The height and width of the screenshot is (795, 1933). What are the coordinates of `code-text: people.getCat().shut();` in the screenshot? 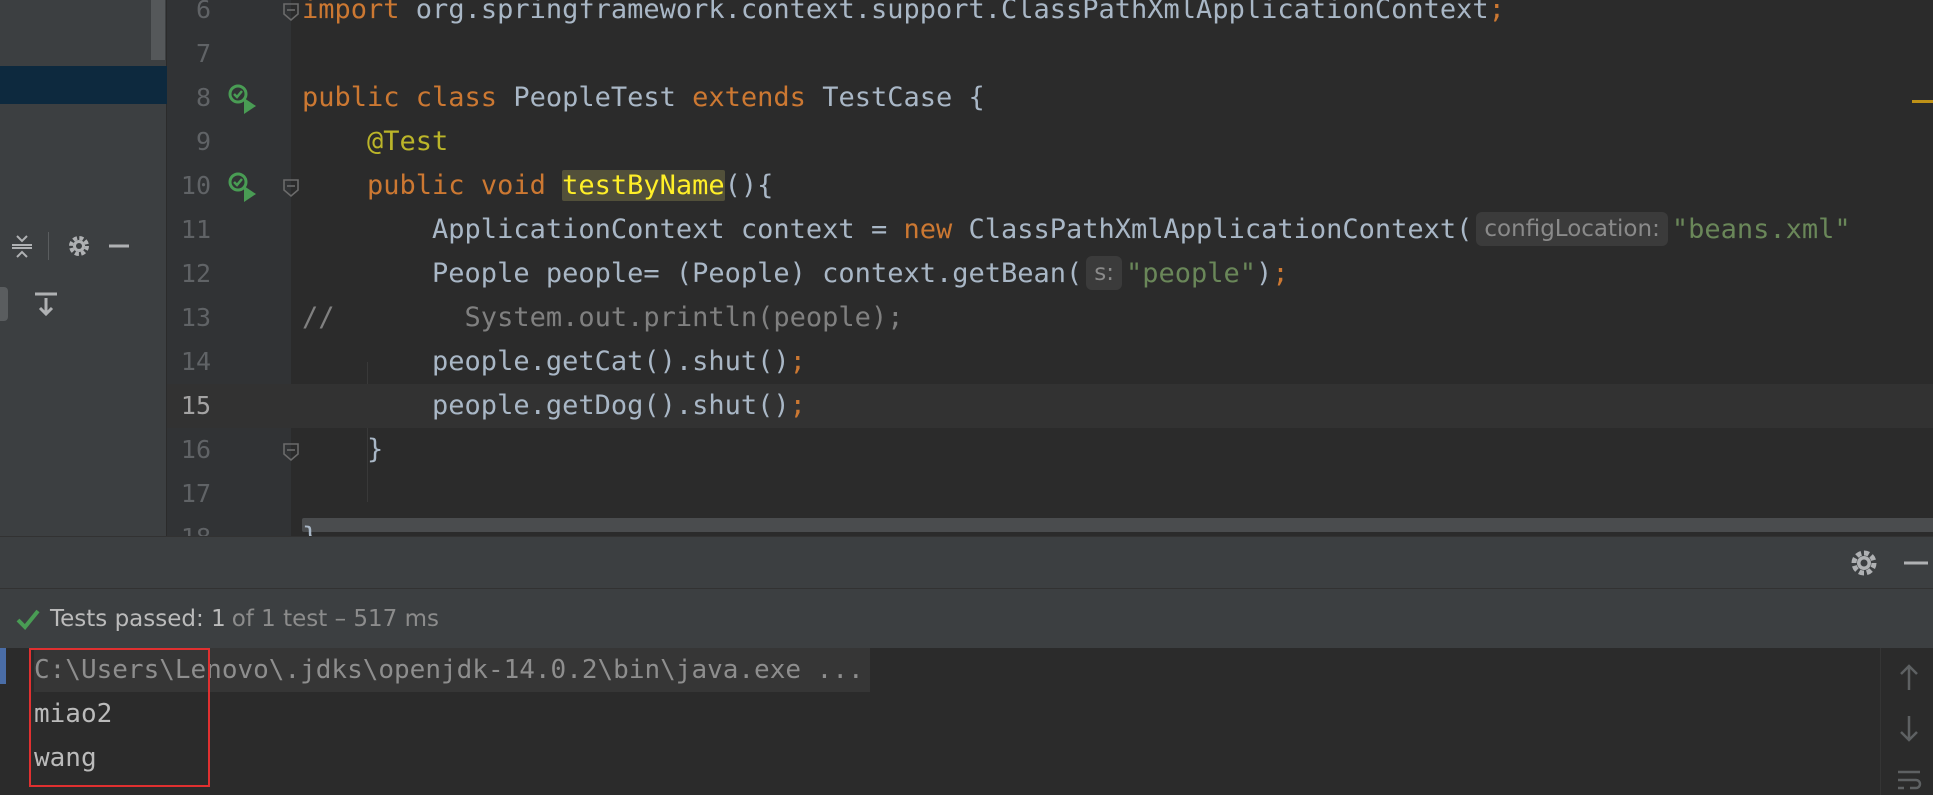 It's located at (554, 362).